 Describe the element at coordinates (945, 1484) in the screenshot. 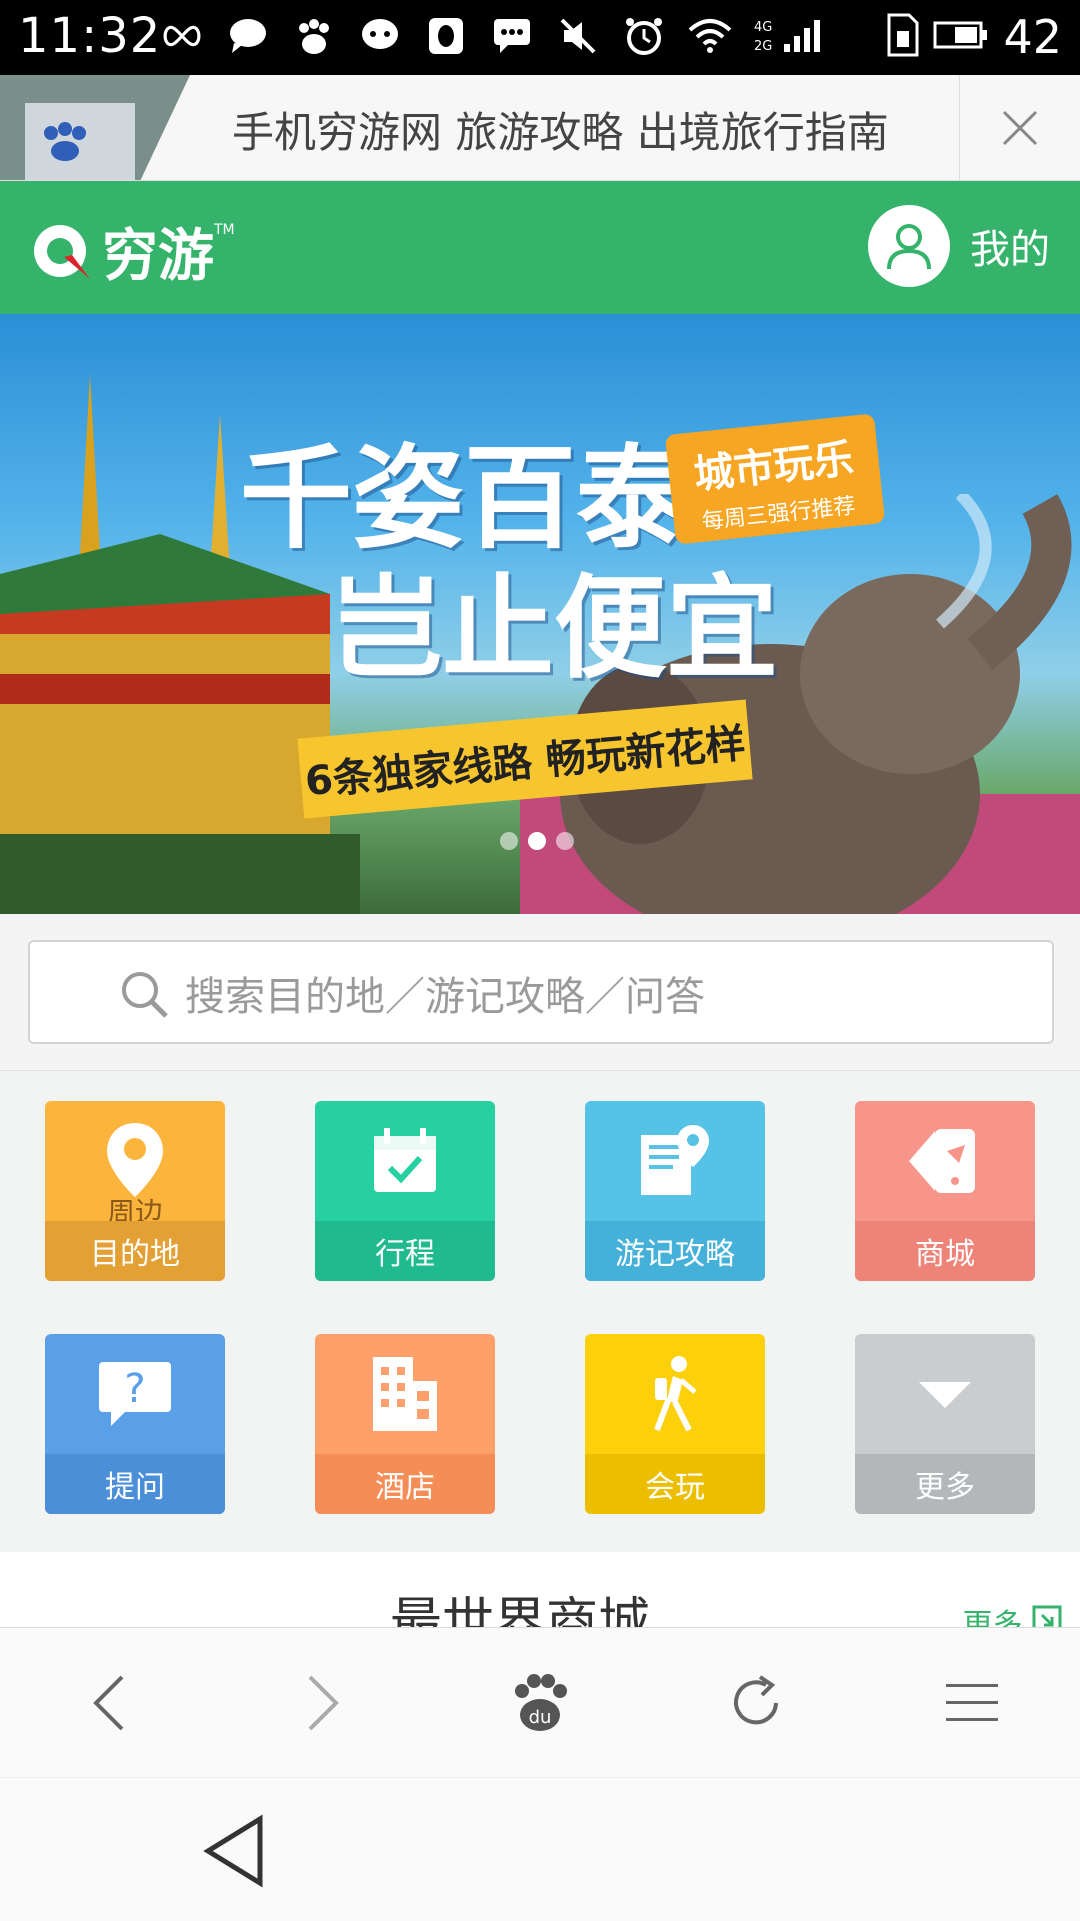

I see `tile-label: 更多` at that location.